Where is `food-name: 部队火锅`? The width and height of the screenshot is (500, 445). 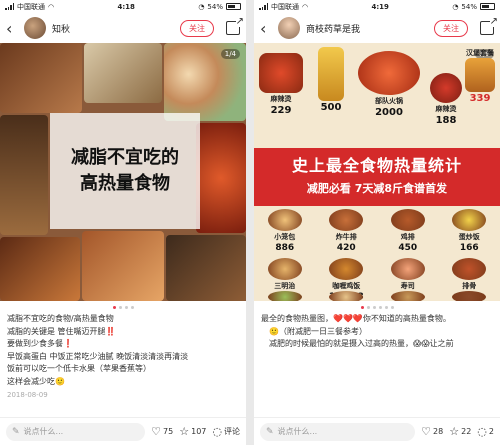 food-name: 部队火锅 is located at coordinates (389, 101).